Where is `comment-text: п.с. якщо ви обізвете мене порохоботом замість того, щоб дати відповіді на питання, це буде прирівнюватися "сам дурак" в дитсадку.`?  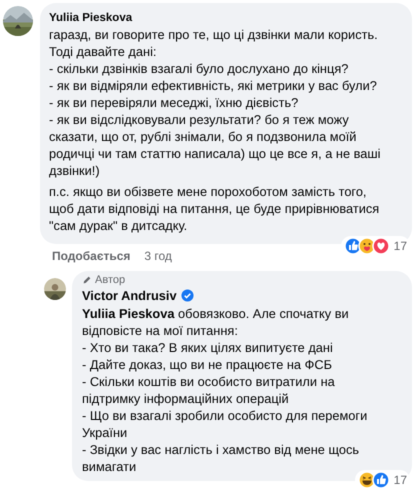 comment-text: п.с. якщо ви обізвете мене порохоботом замість того, щоб дати відповіді на питання, це буде прирівнюватися "сам дурак" в дитсадку. is located at coordinates (214, 208).